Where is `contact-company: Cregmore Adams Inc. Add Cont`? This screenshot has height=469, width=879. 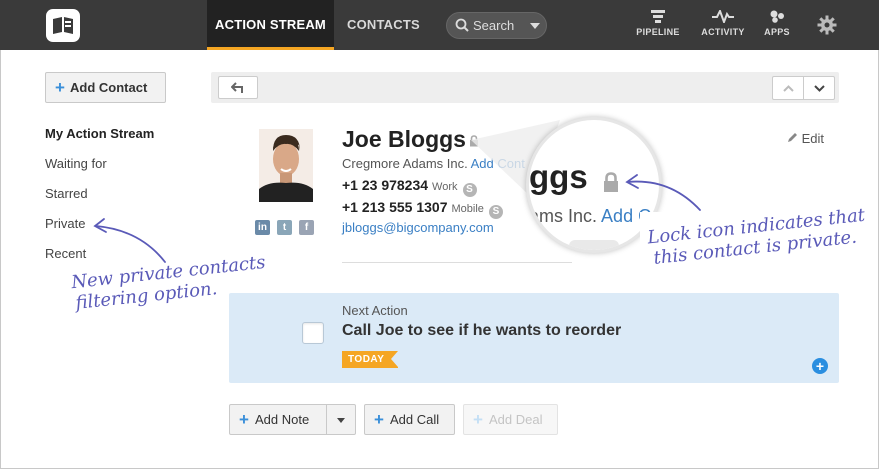
contact-company: Cregmore Adams Inc. Add Cont is located at coordinates (433, 163).